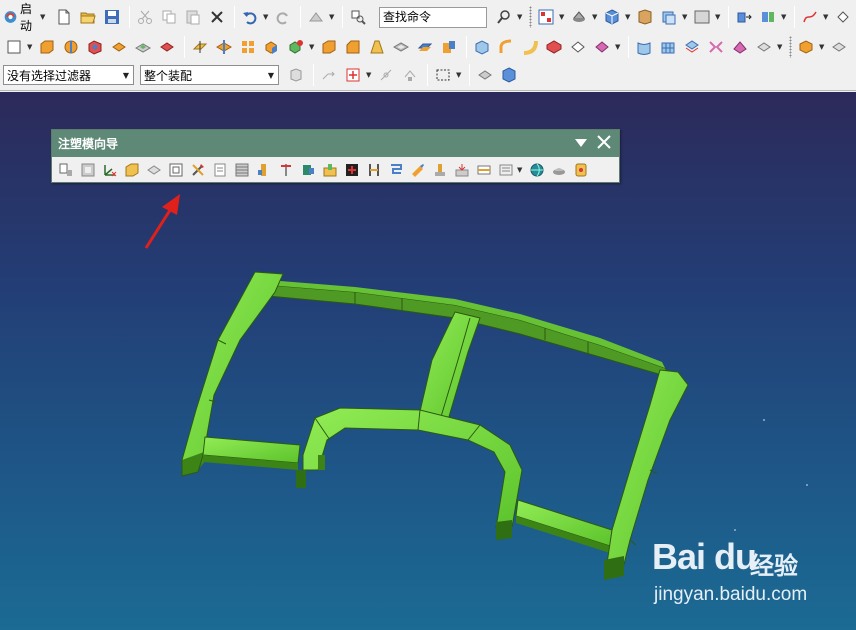 The image size is (856, 630). What do you see at coordinates (558, 170) in the screenshot?
I see `delete-files-button` at bounding box center [558, 170].